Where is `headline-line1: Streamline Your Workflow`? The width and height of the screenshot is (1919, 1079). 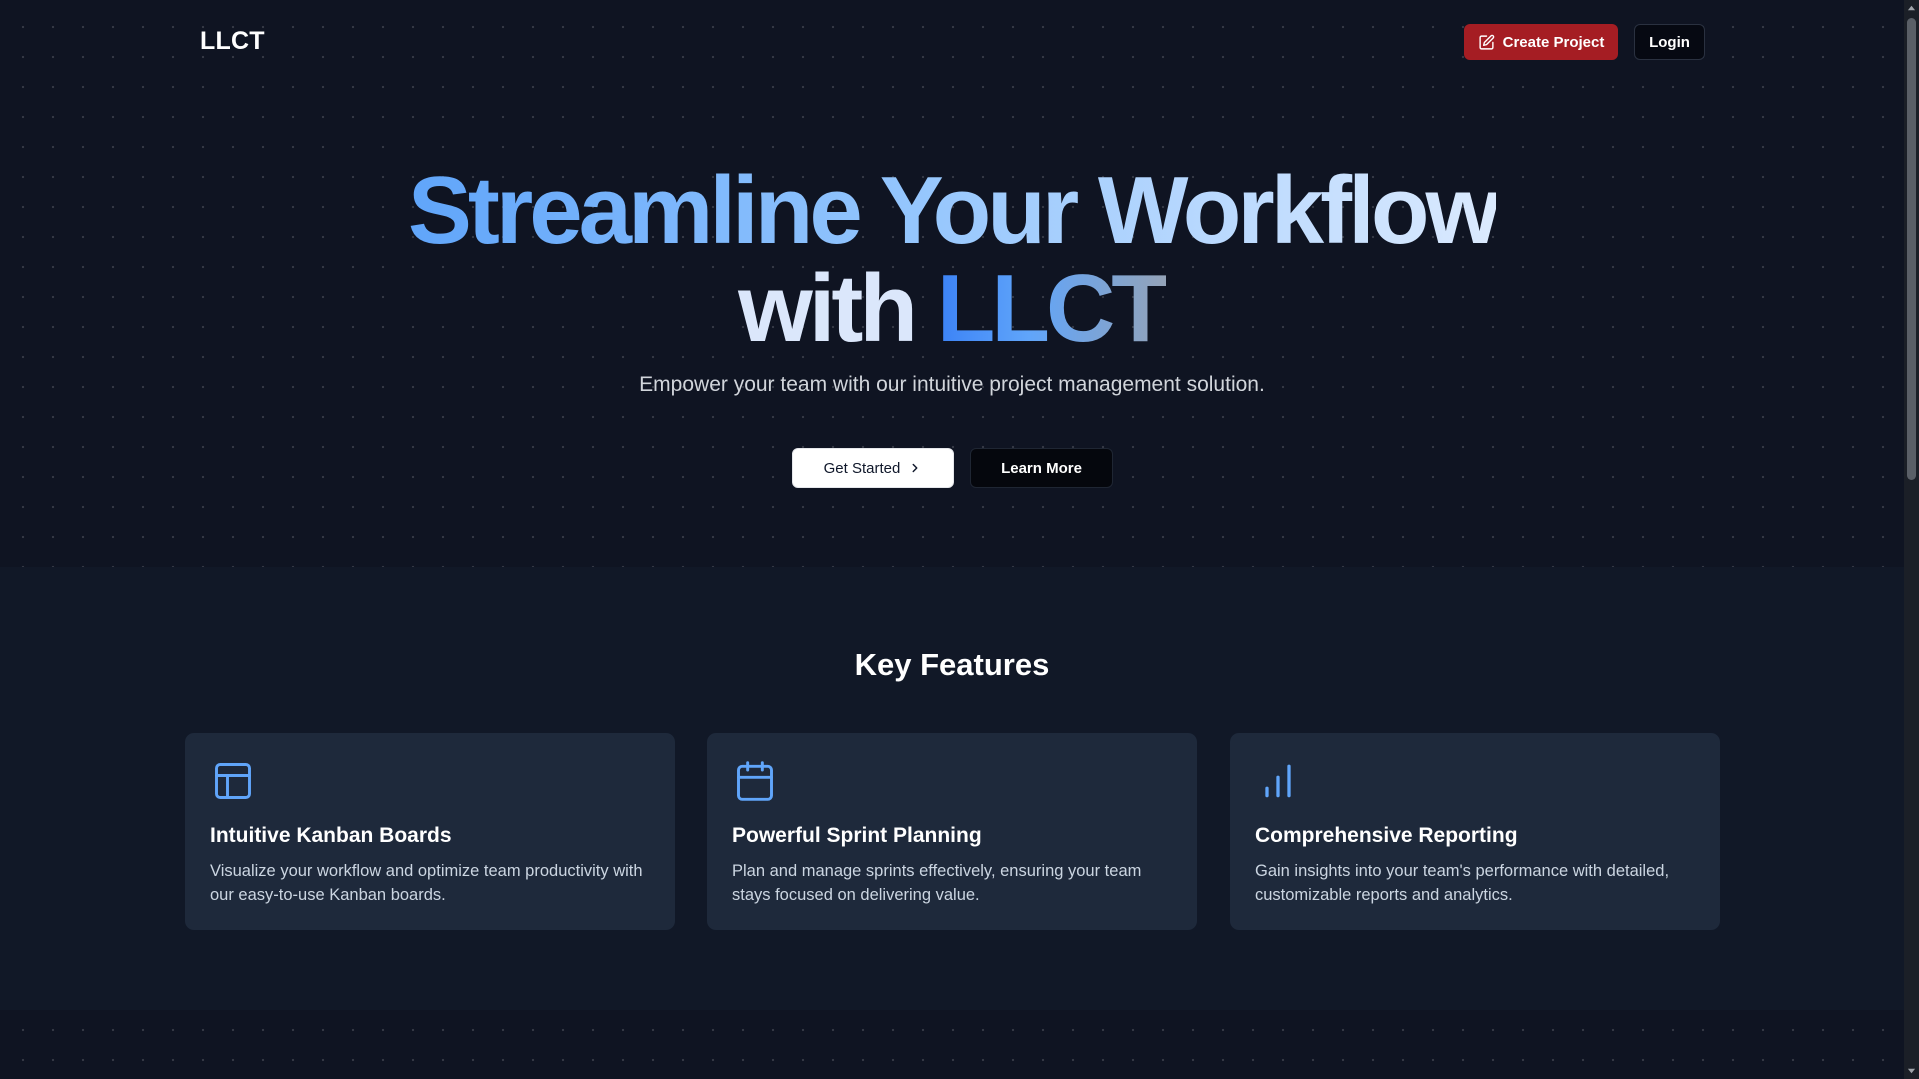 headline-line1: Streamline Your Workflow is located at coordinates (953, 210).